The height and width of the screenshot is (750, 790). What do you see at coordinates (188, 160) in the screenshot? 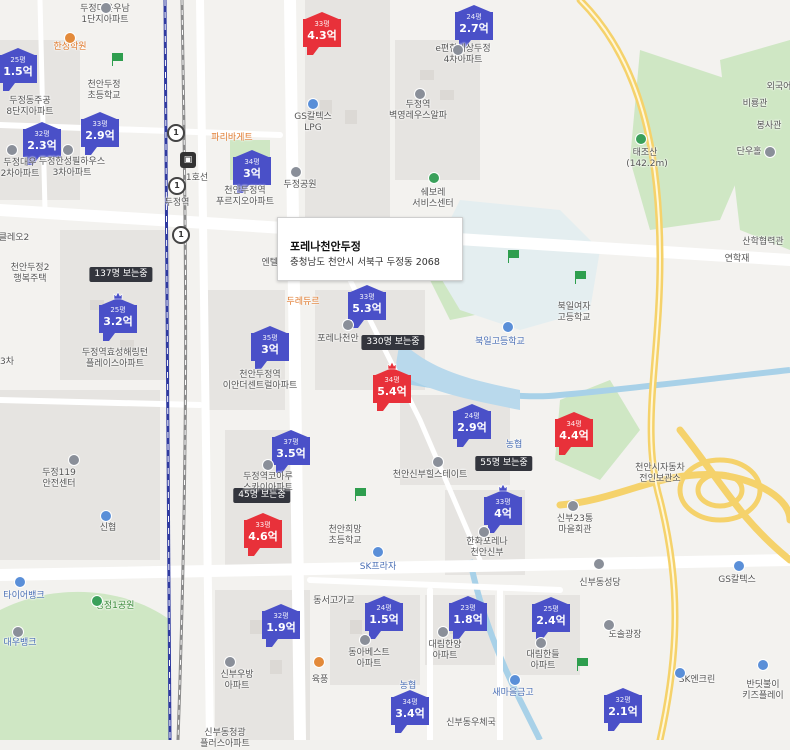
I see `train-station-icon: ▣` at bounding box center [188, 160].